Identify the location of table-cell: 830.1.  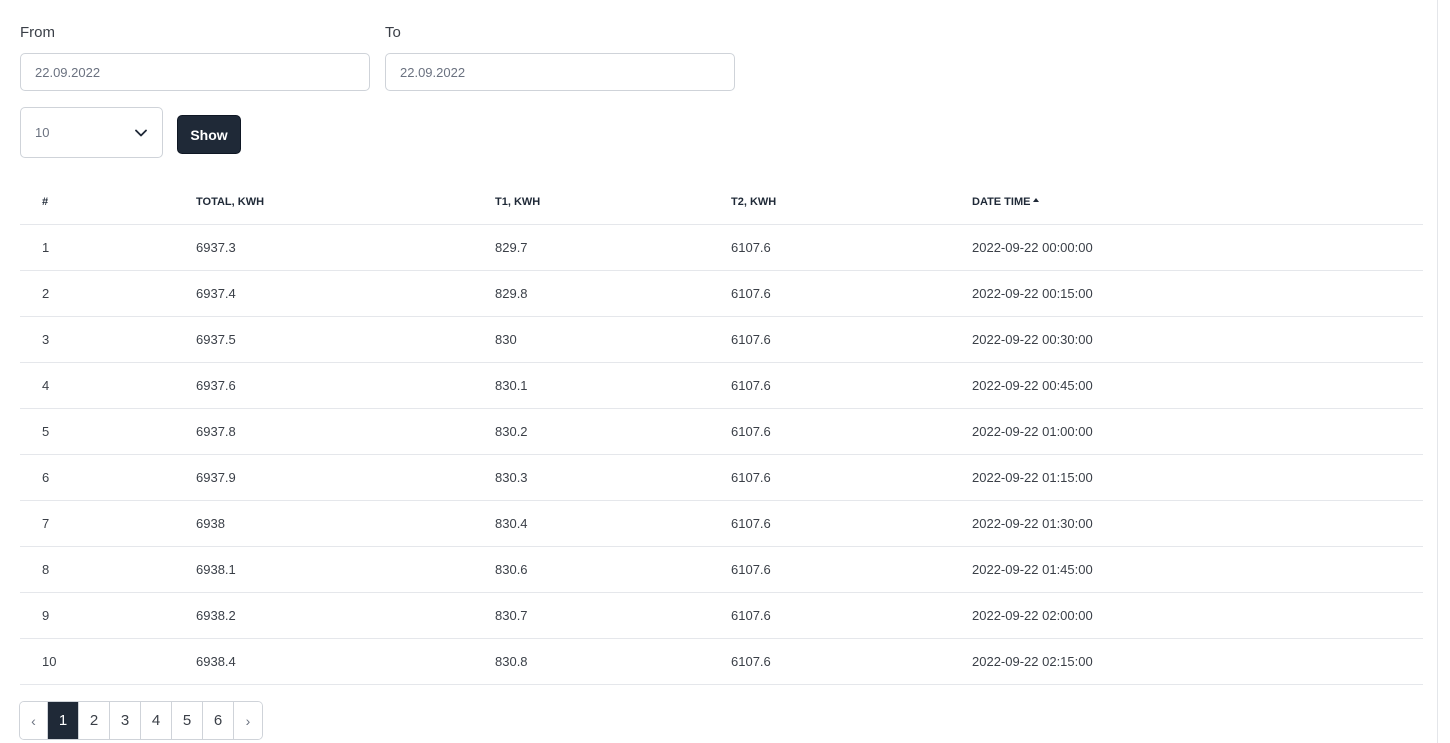
(511, 385).